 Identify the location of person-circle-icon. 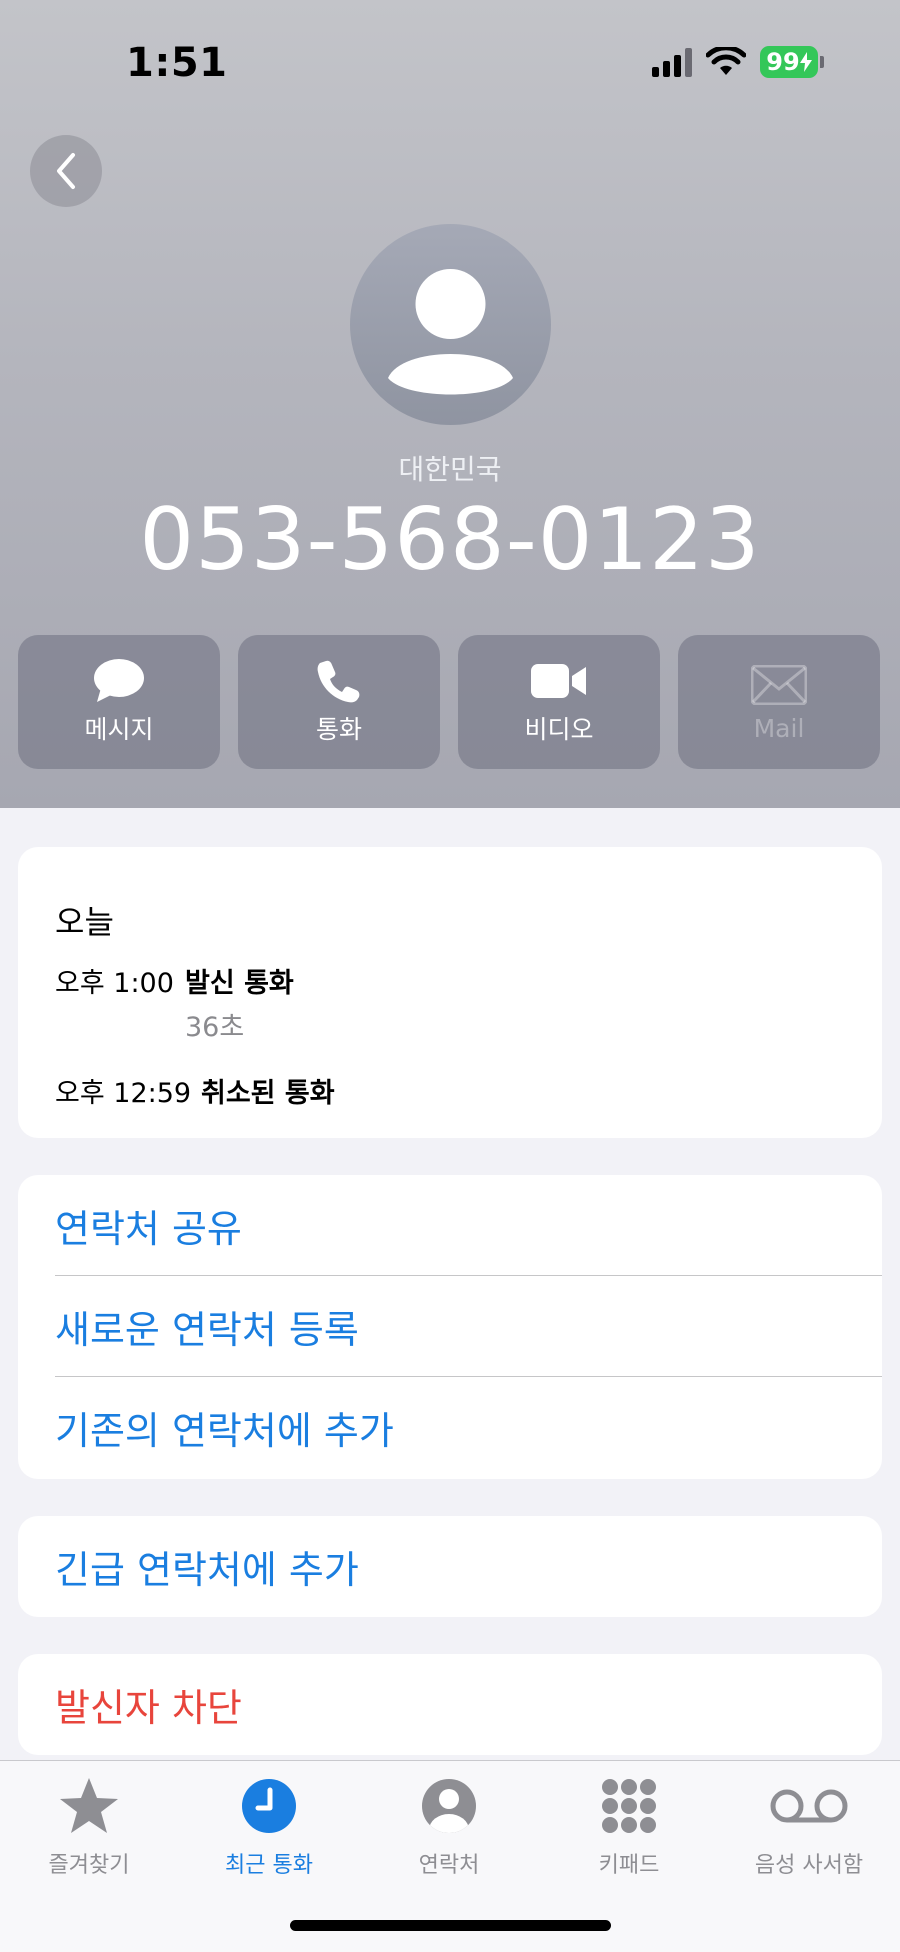
(449, 1806).